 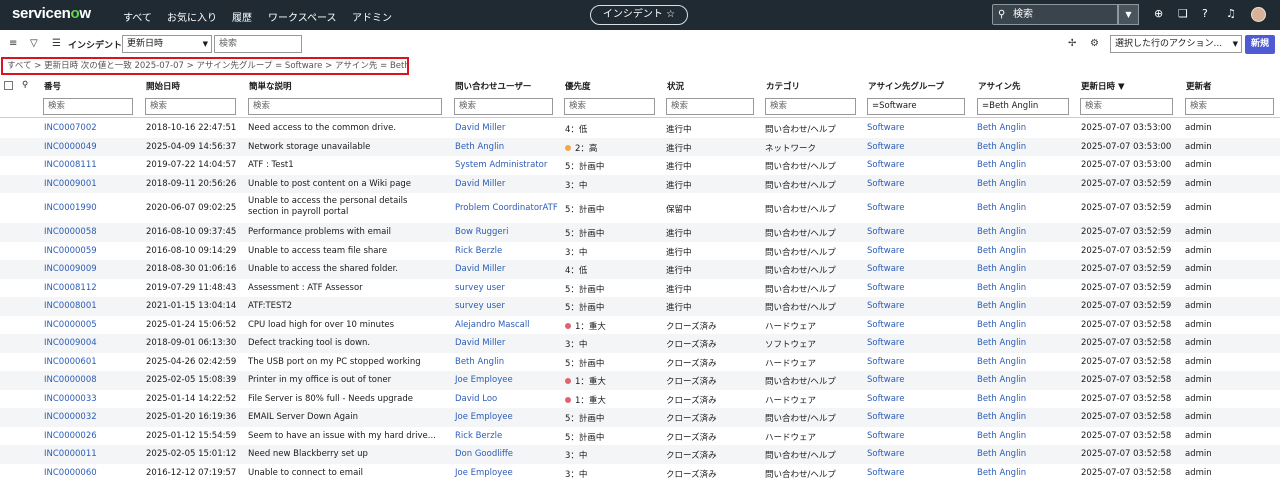 I want to click on caller-link: Don Goodliffe, so click(x=484, y=454).